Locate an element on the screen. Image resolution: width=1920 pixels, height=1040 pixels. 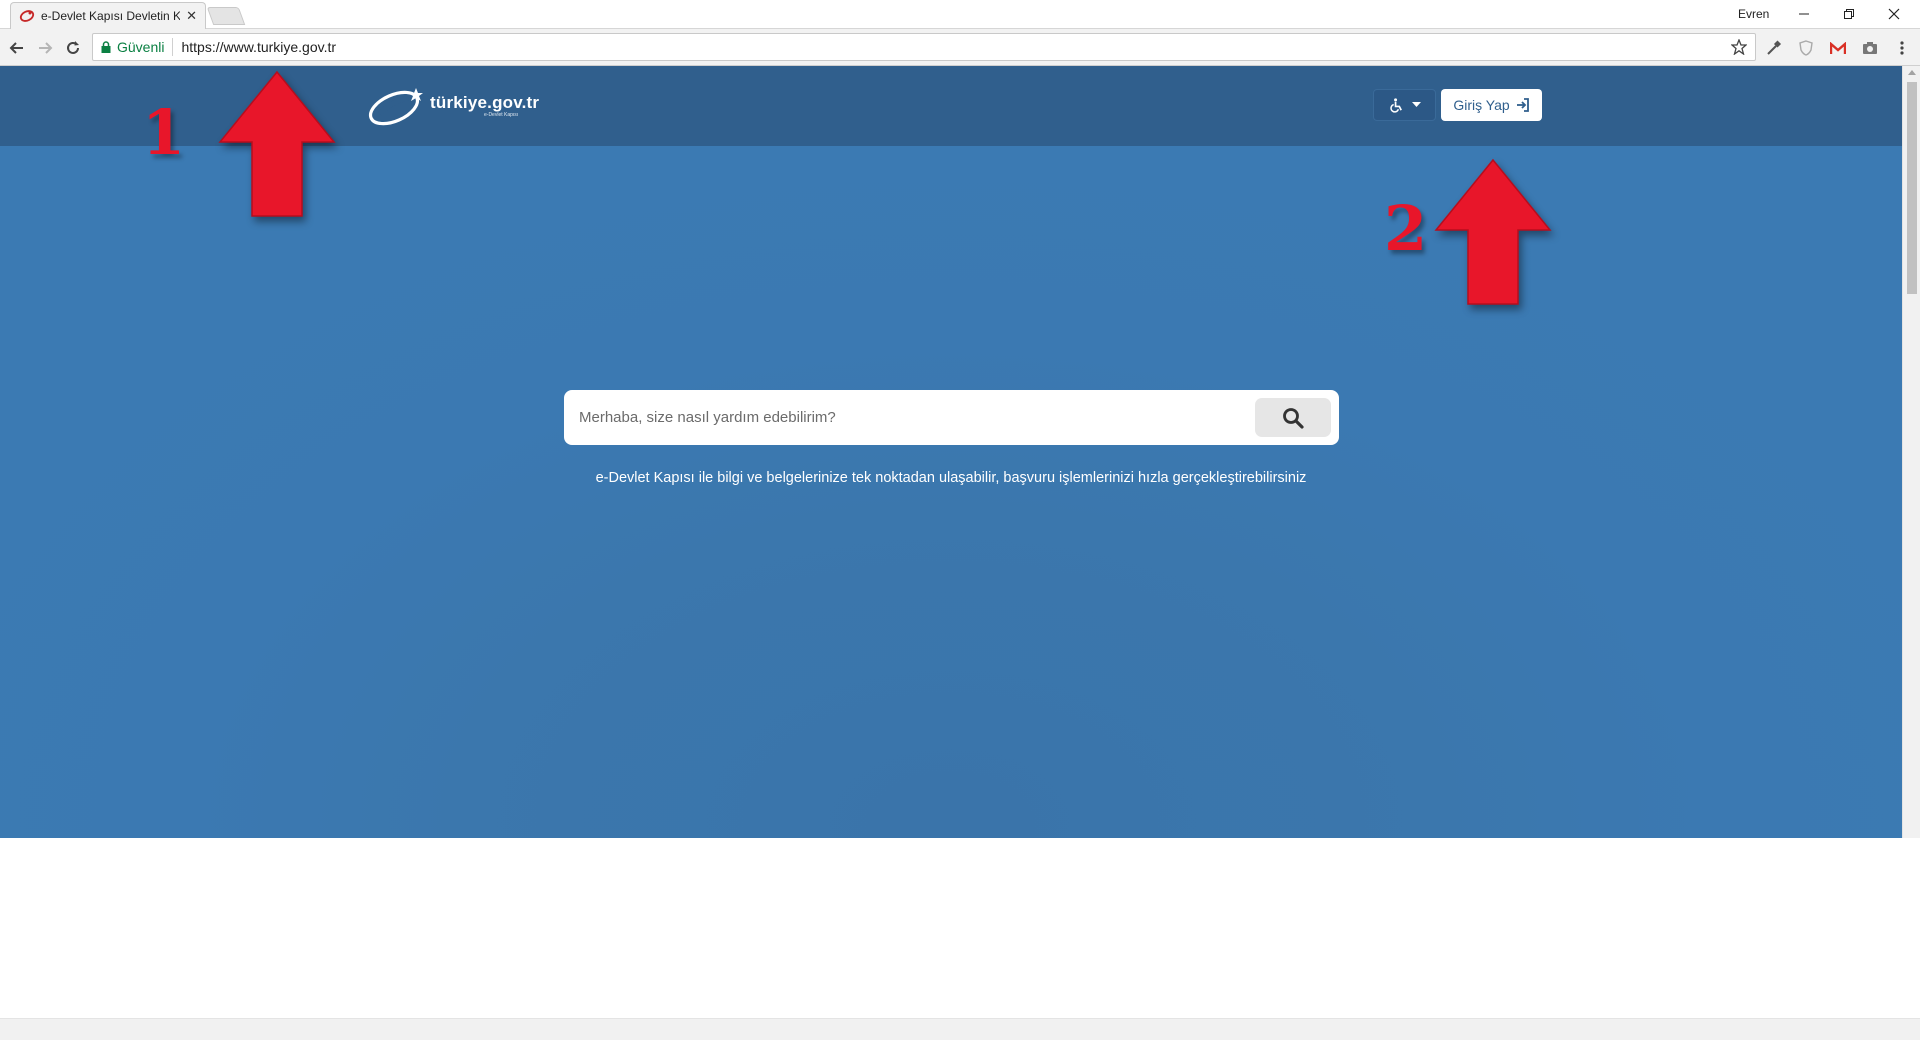
caret-down-icon is located at coordinates (1416, 104).